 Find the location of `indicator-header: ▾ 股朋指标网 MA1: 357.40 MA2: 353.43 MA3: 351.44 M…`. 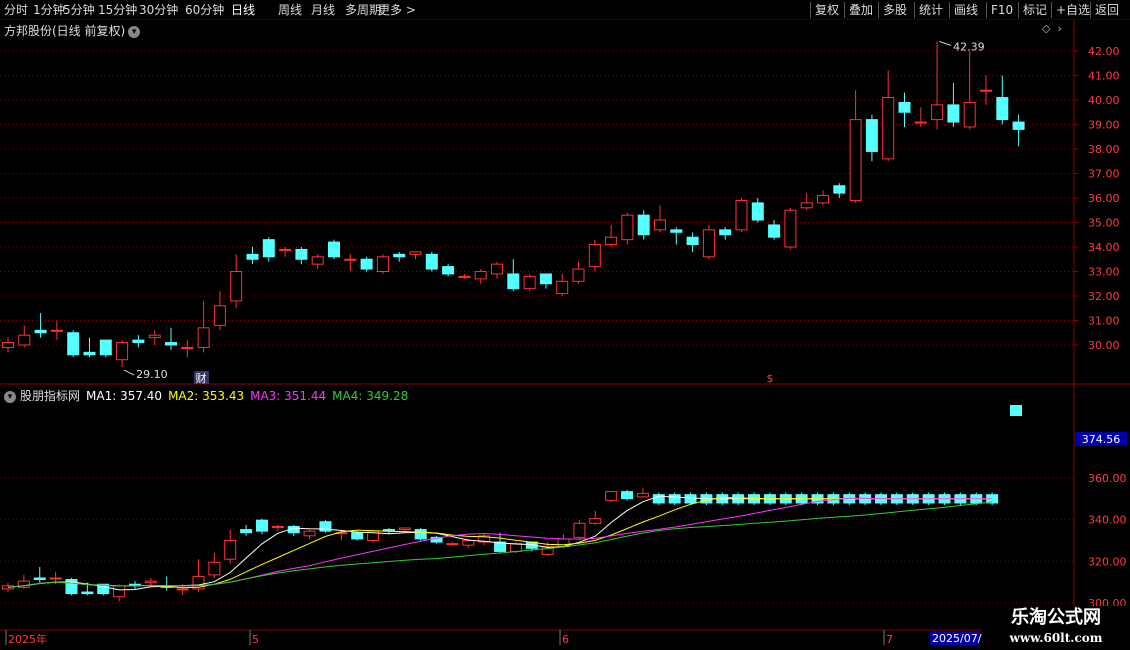

indicator-header: ▾ 股朋指标网 MA1: 357.40 MA2: 353.43 MA3: 351.44 M… is located at coordinates (209, 395).